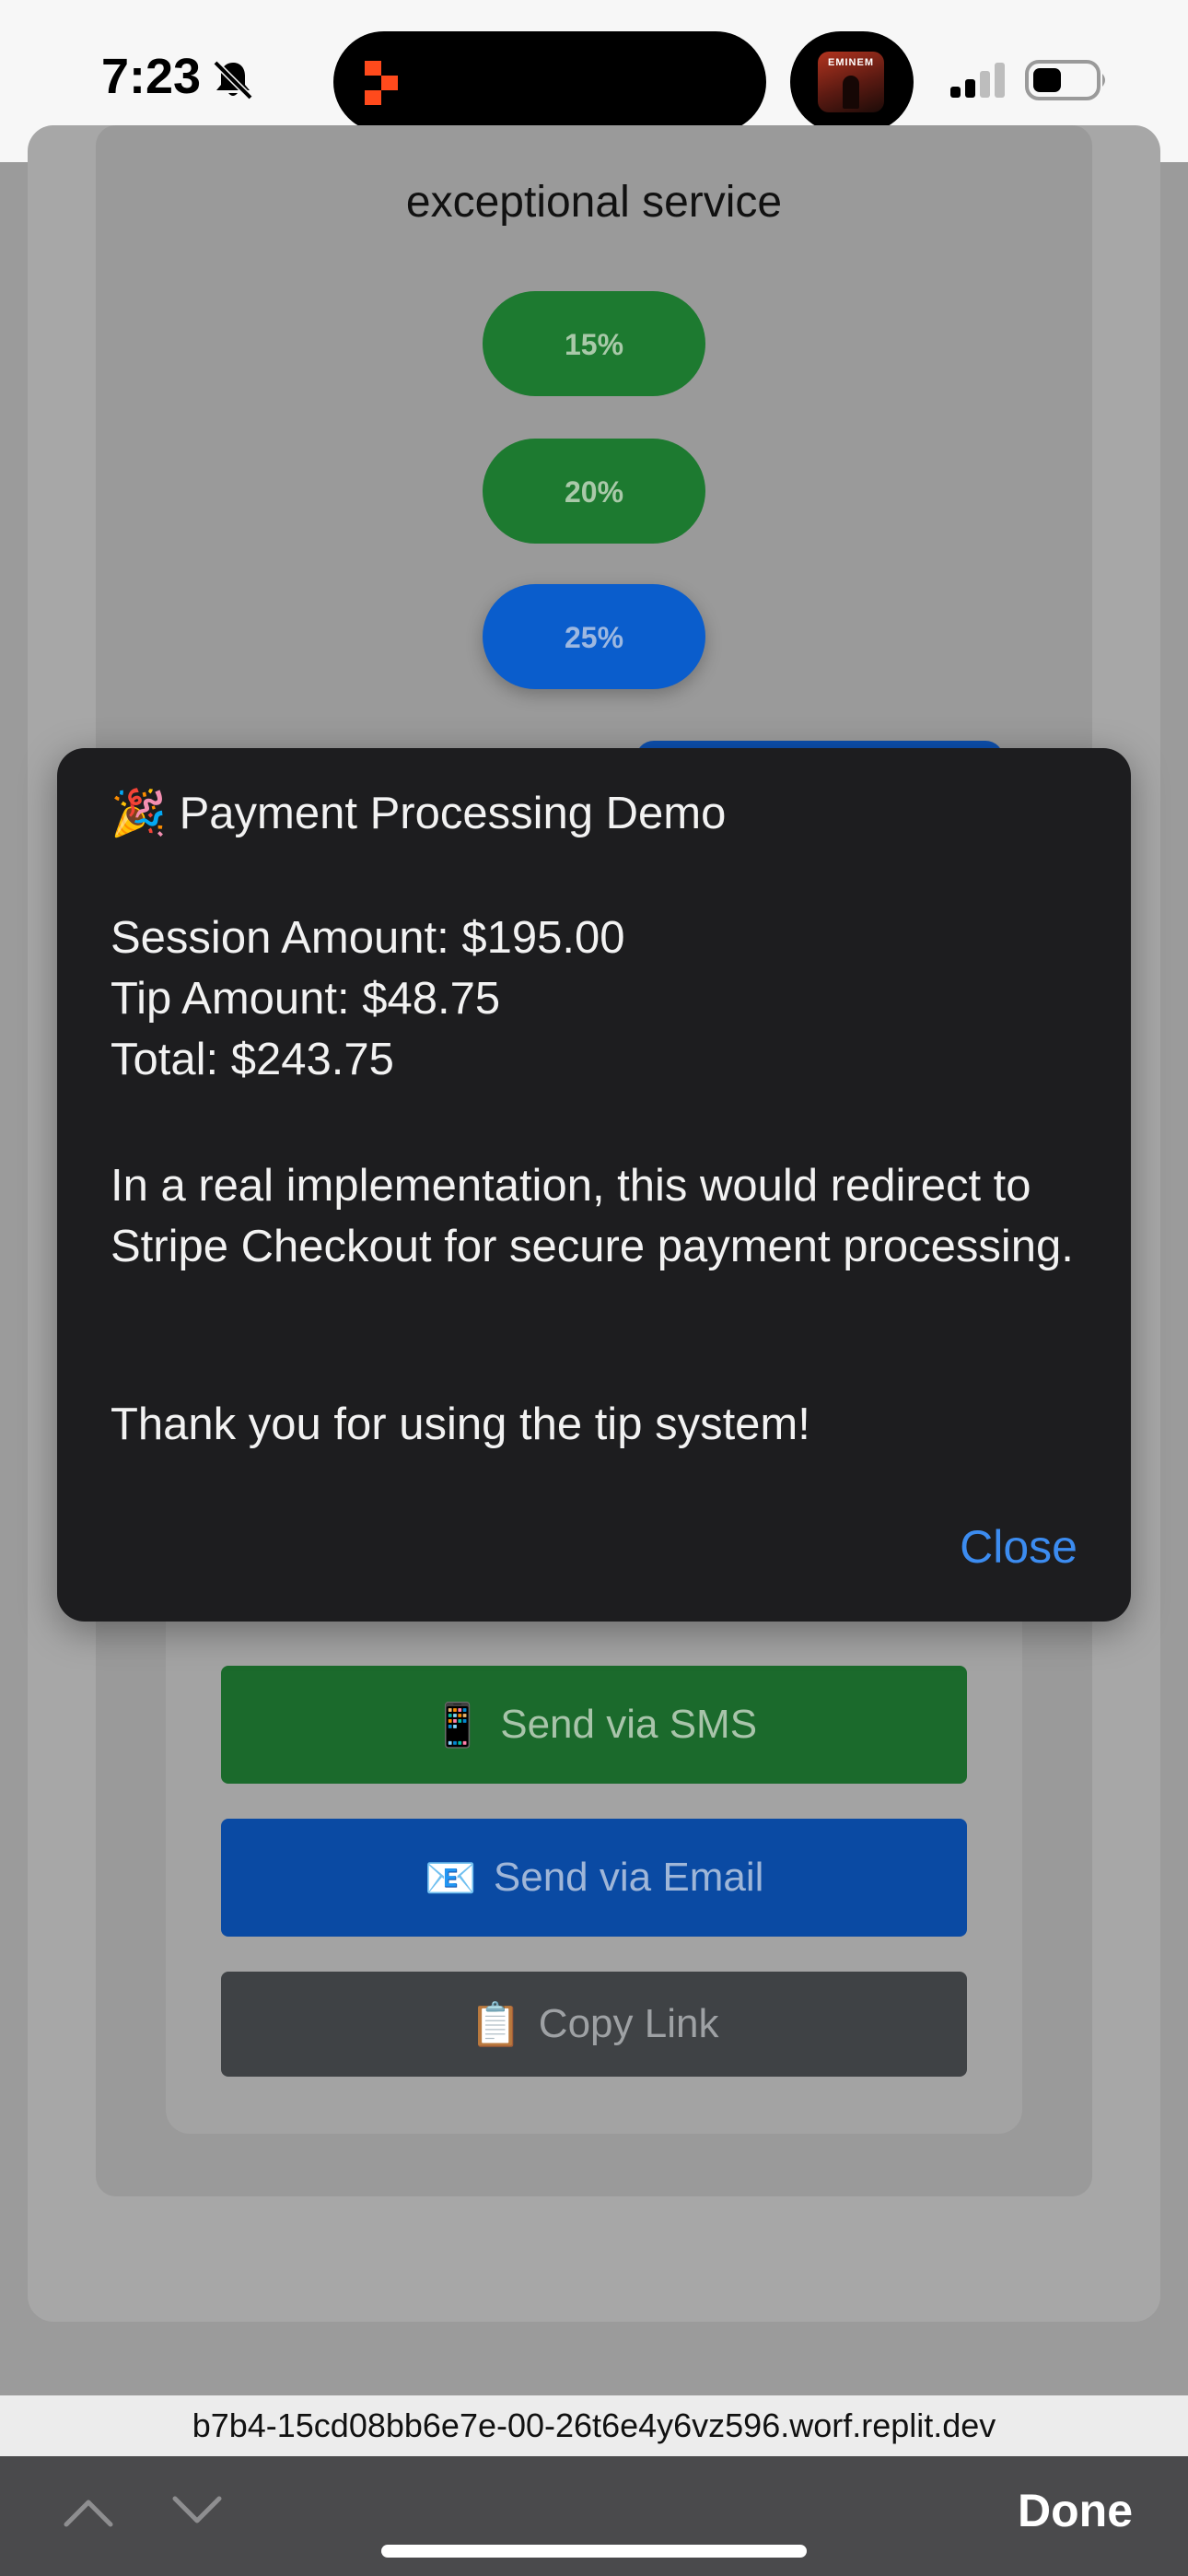  Describe the element at coordinates (1019, 1547) in the screenshot. I see `close-button: Close` at that location.